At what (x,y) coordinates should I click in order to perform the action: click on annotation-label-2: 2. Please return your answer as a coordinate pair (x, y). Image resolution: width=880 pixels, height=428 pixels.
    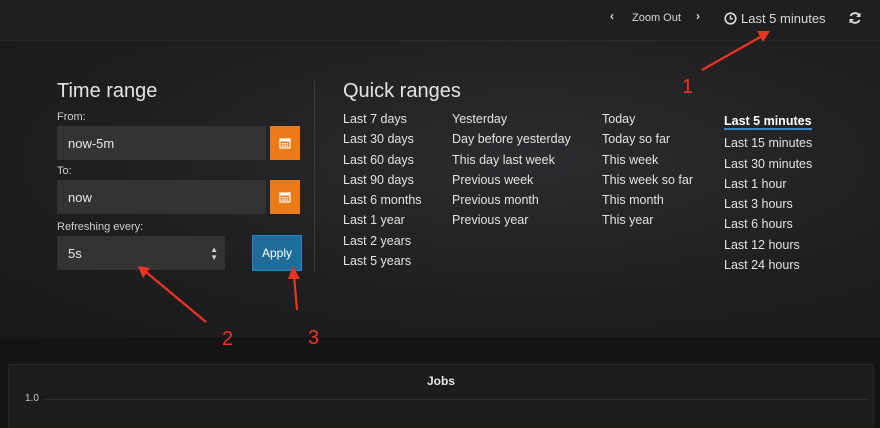
    Looking at the image, I should click on (228, 339).